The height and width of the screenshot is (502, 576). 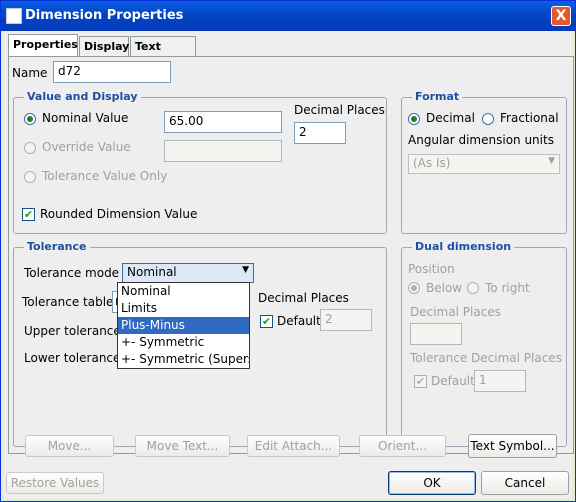 I want to click on decimal-label: Decimal, so click(x=450, y=118).